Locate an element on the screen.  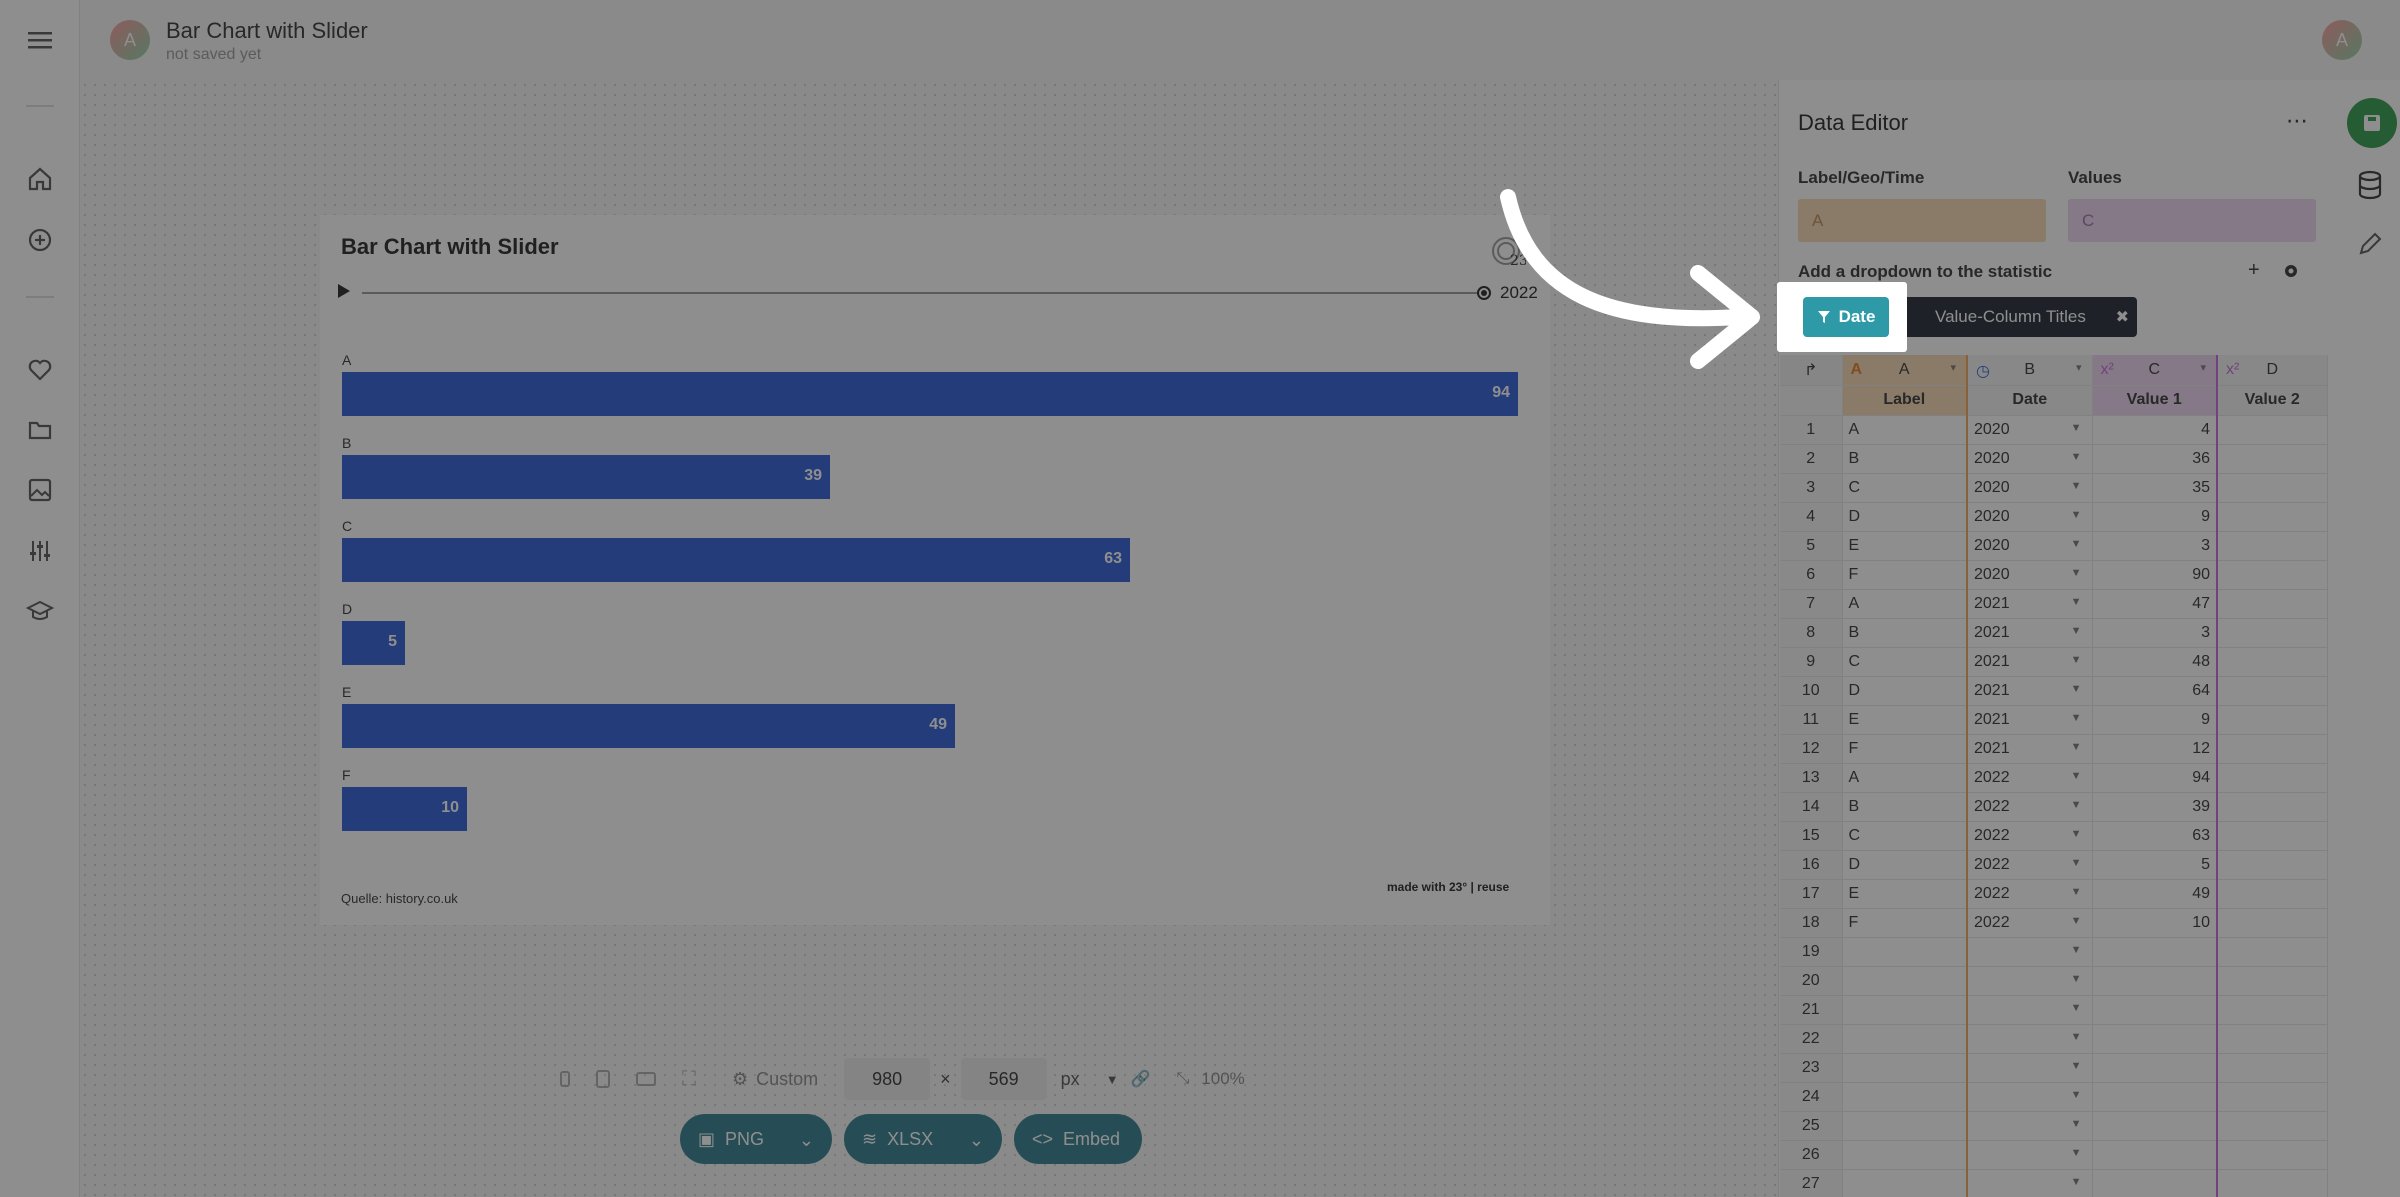
settings-icon: ⚙ is located at coordinates (740, 1079).